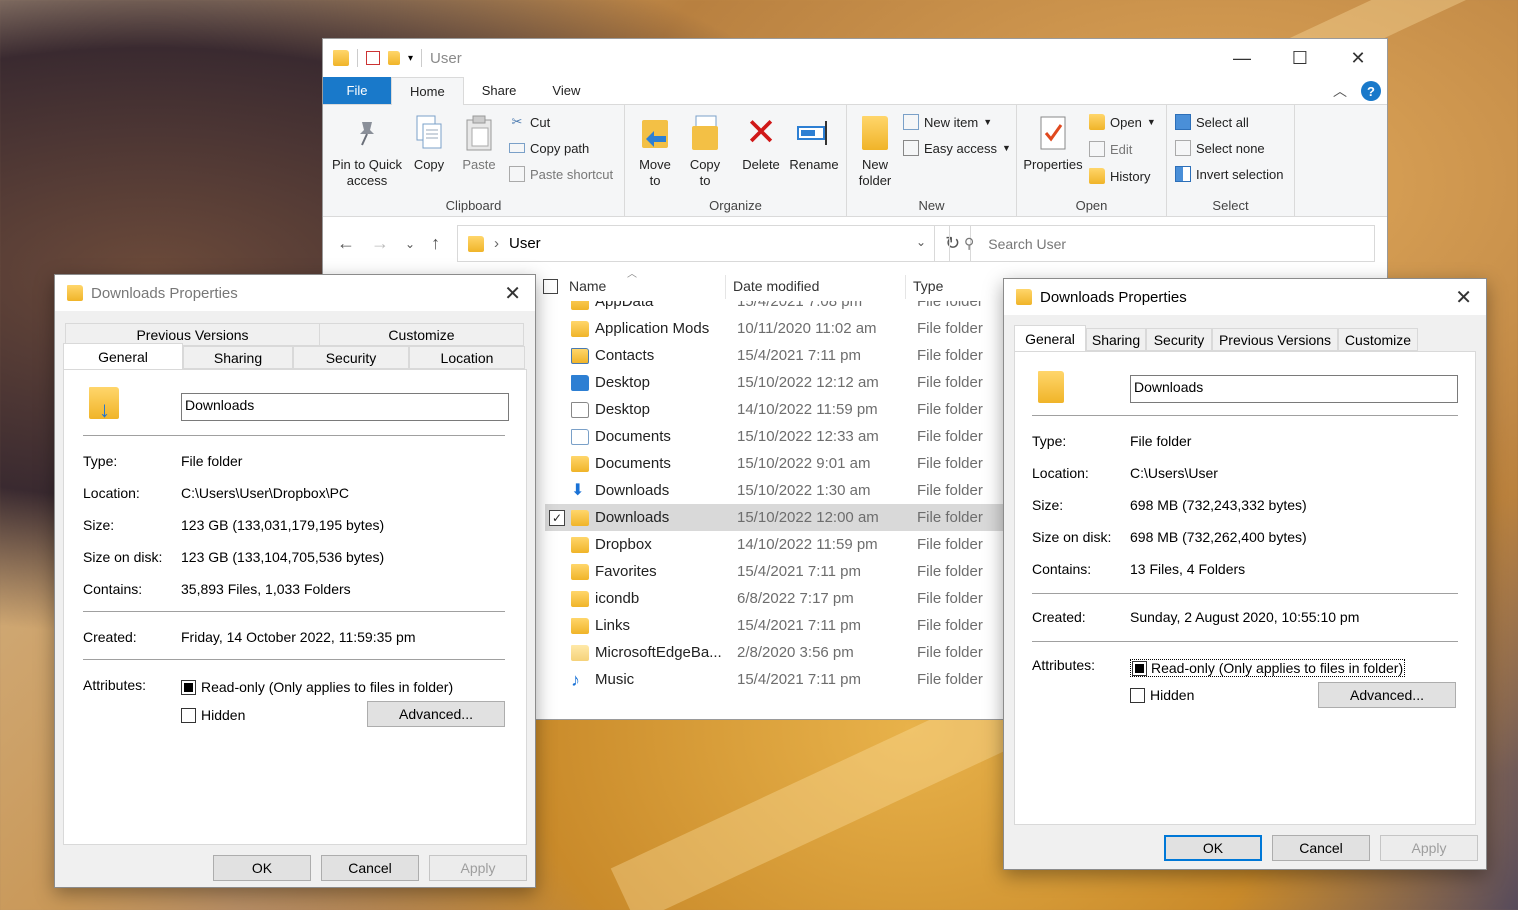  I want to click on new-folder-button: New folder, so click(875, 150).